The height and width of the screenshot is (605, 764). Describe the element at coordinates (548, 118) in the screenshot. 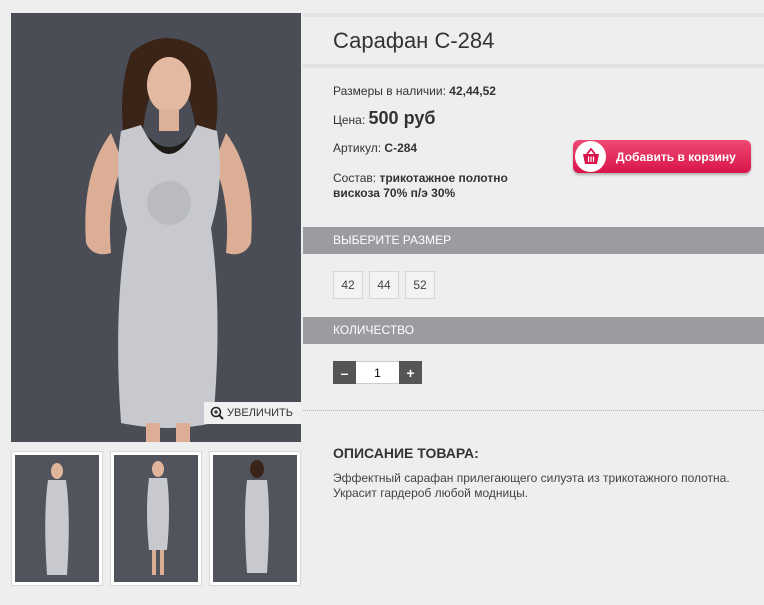

I see `price-row: Цена: 500 руб` at that location.